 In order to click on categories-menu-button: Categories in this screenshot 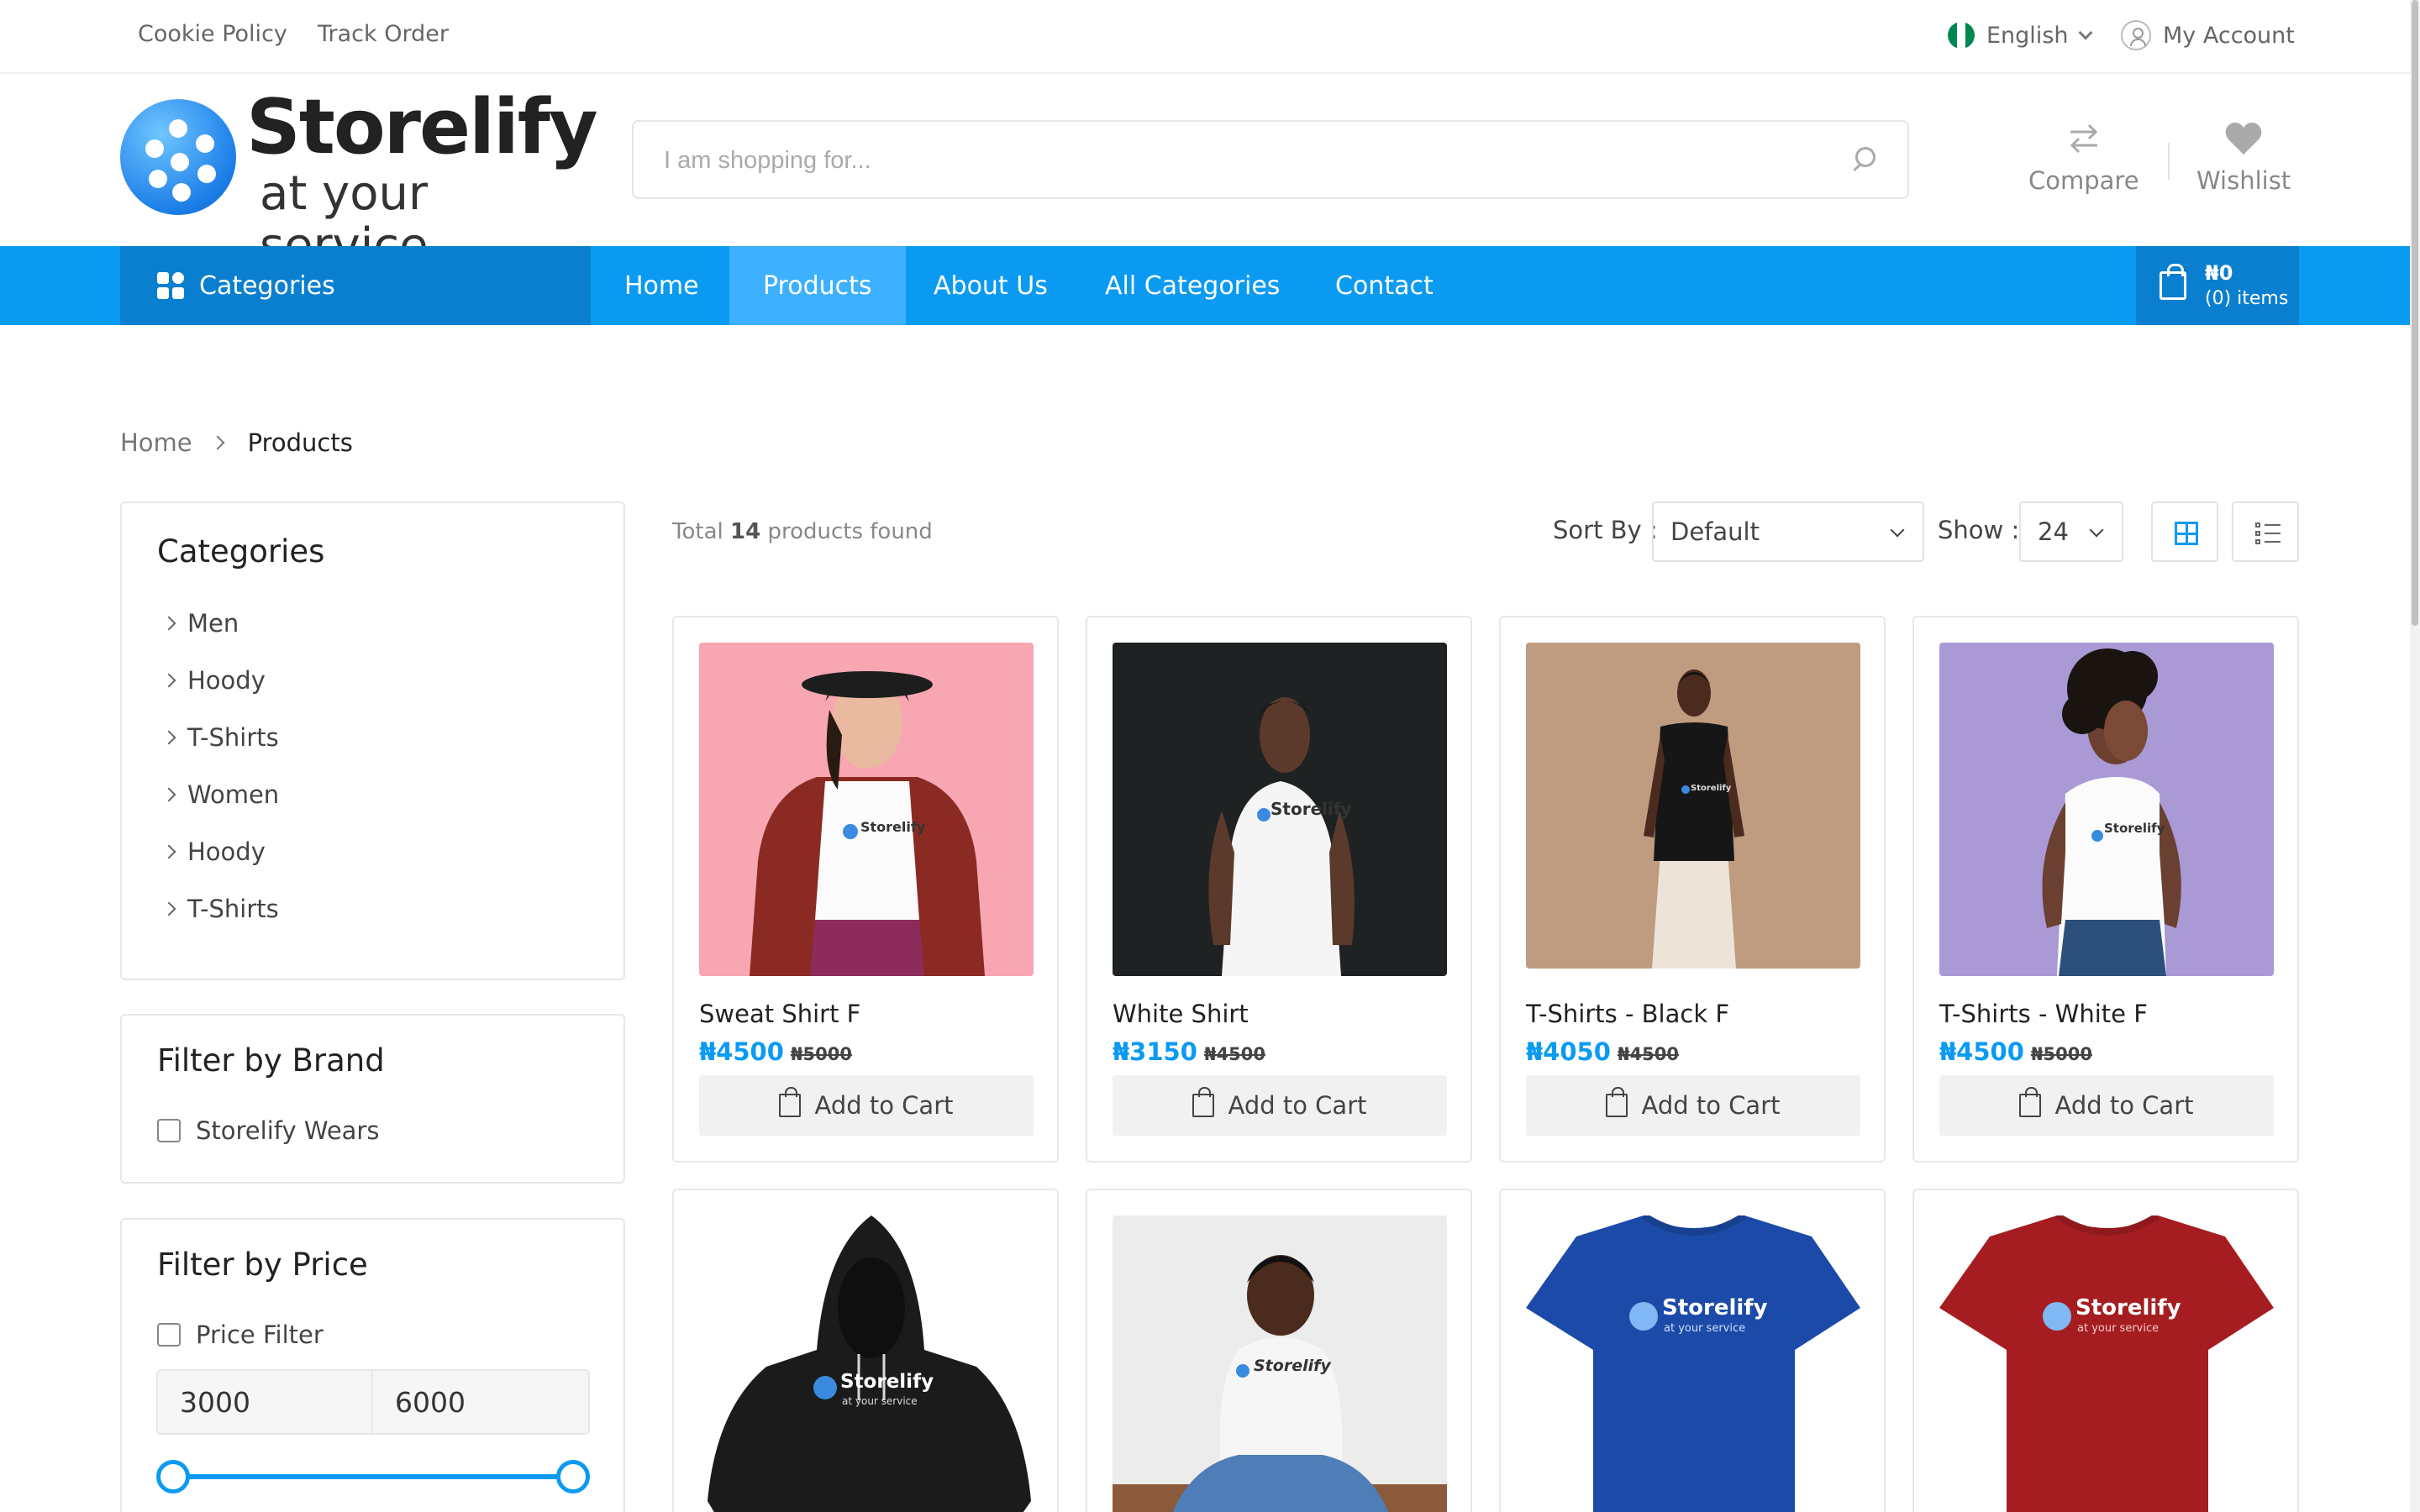, I will do `click(355, 285)`.